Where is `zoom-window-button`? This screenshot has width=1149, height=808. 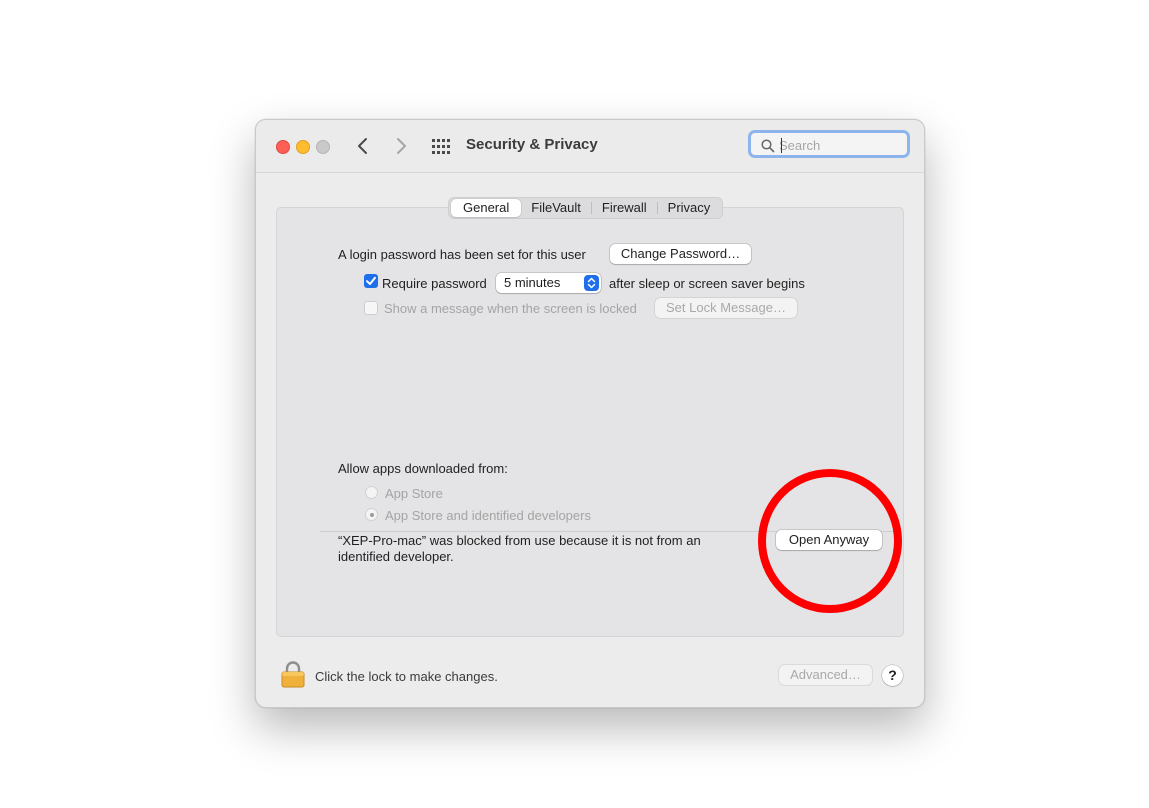 zoom-window-button is located at coordinates (323, 147).